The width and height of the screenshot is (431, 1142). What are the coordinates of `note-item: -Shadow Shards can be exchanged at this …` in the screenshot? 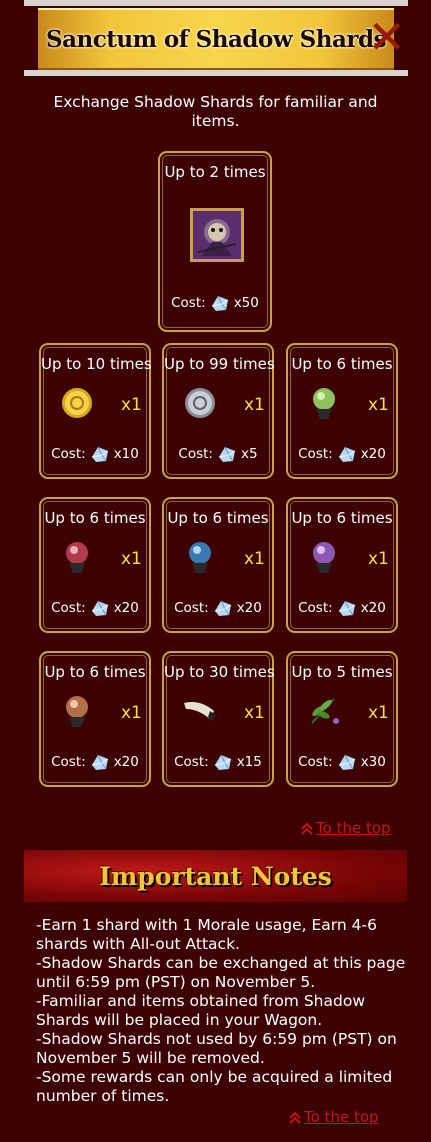 It's located at (221, 972).